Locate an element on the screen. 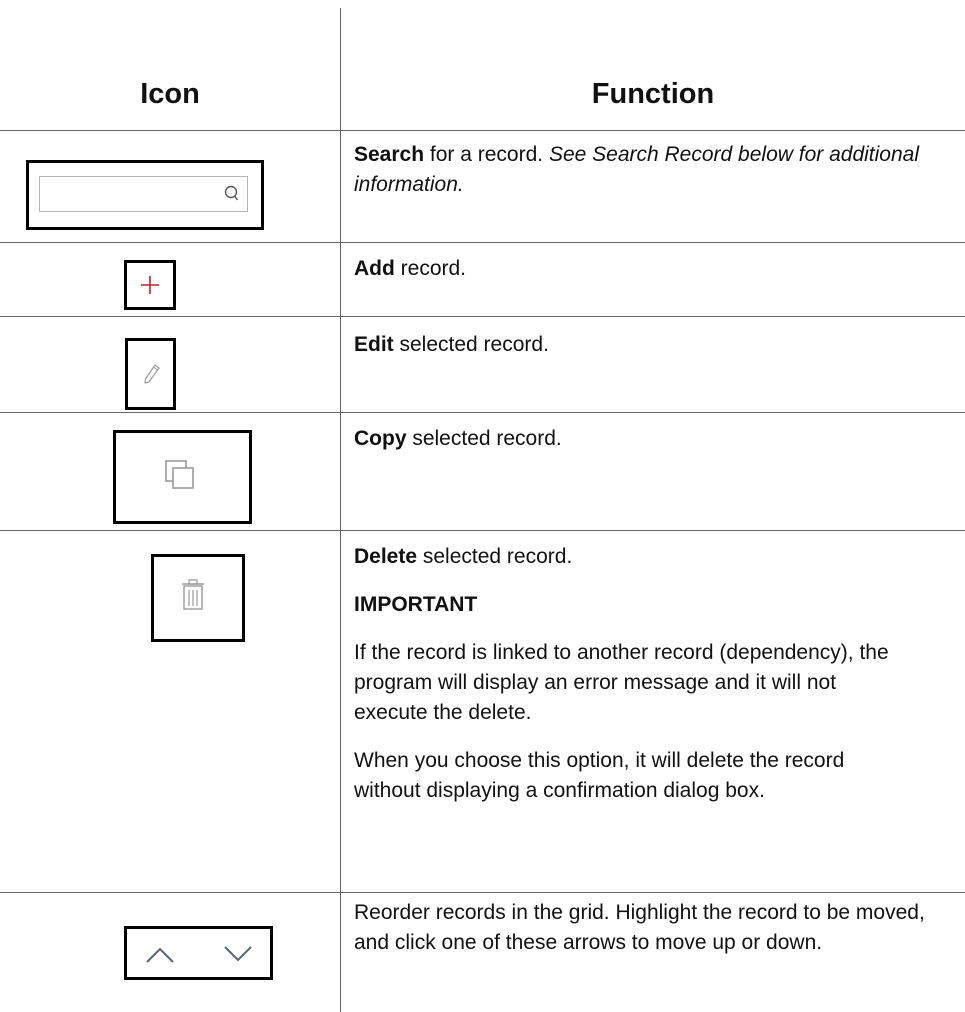  edit-description: Edit selected record. is located at coordinates (451, 344).